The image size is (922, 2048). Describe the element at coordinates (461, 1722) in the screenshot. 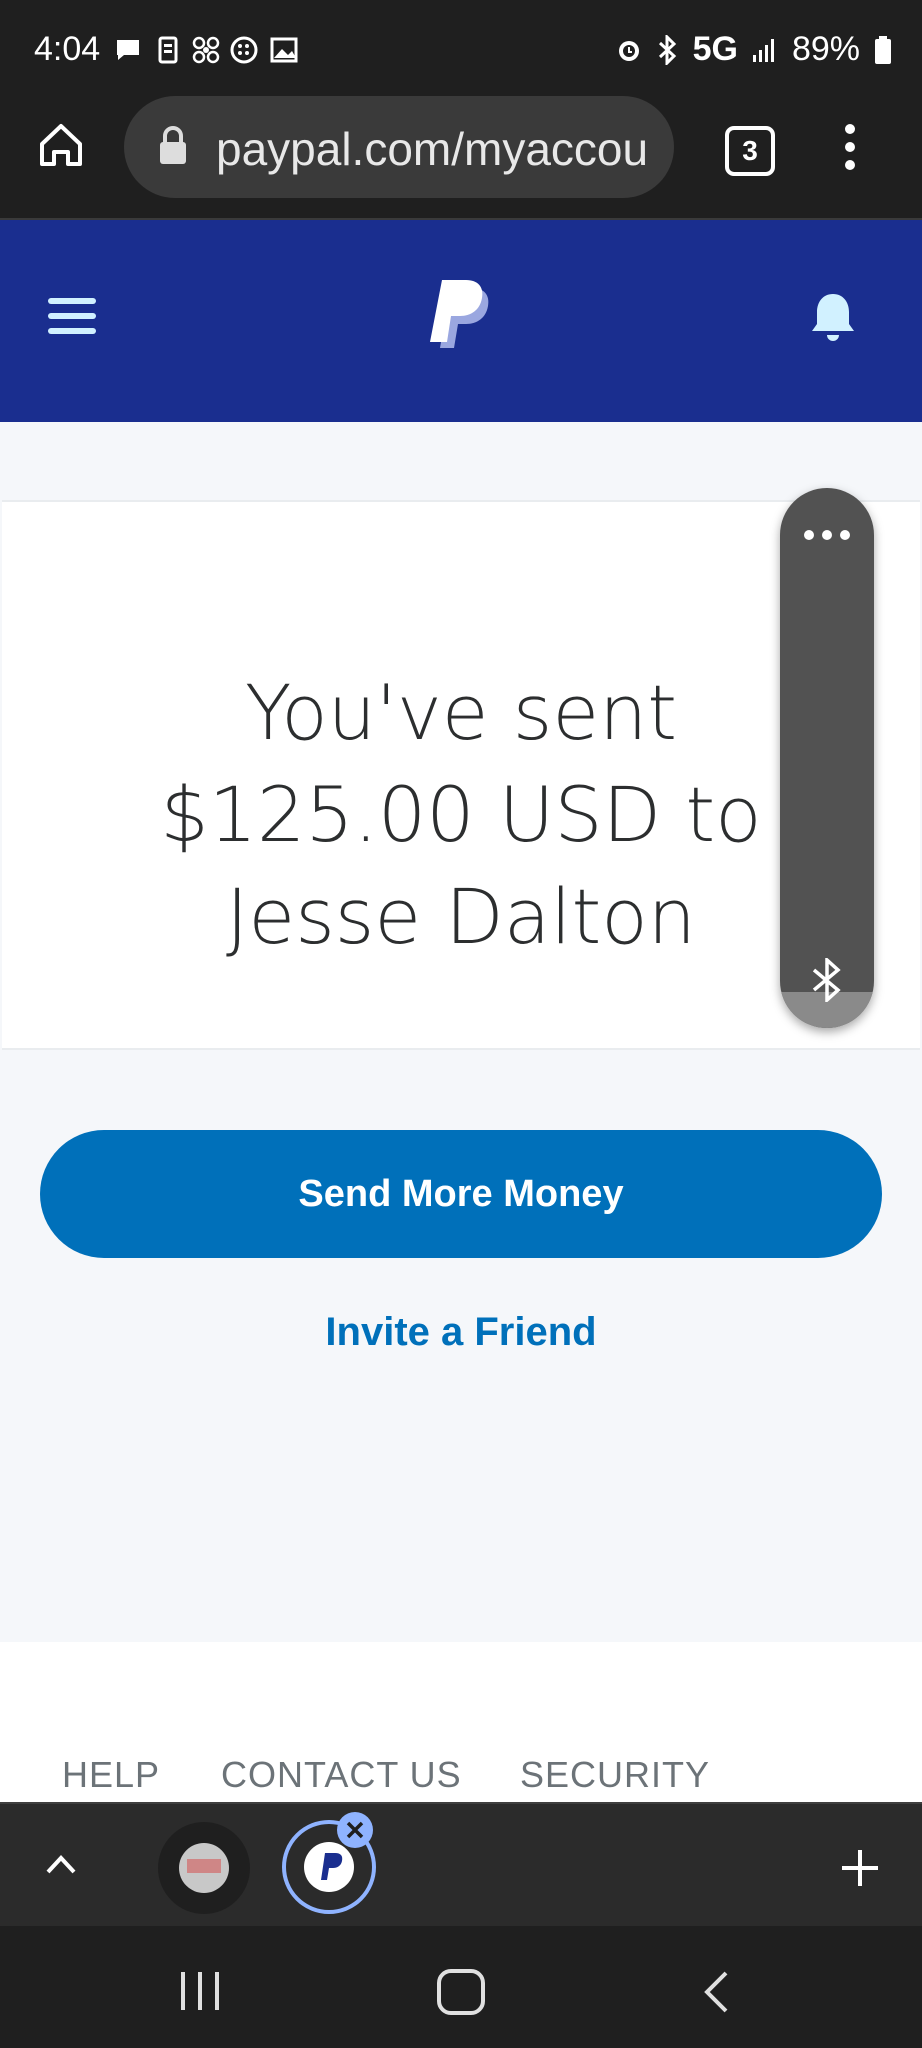

I see `page-footer: HELP CONTACT US SECURITY` at that location.